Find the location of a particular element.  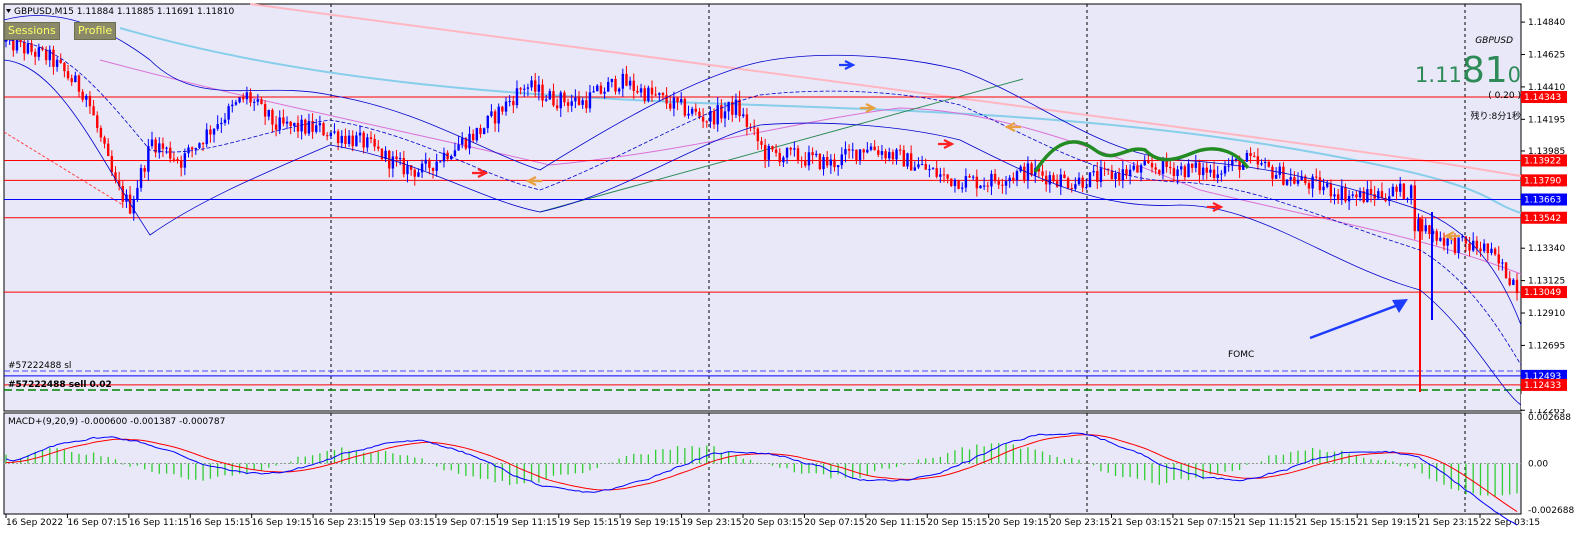

sessions-button: Sessions is located at coordinates (32, 31).